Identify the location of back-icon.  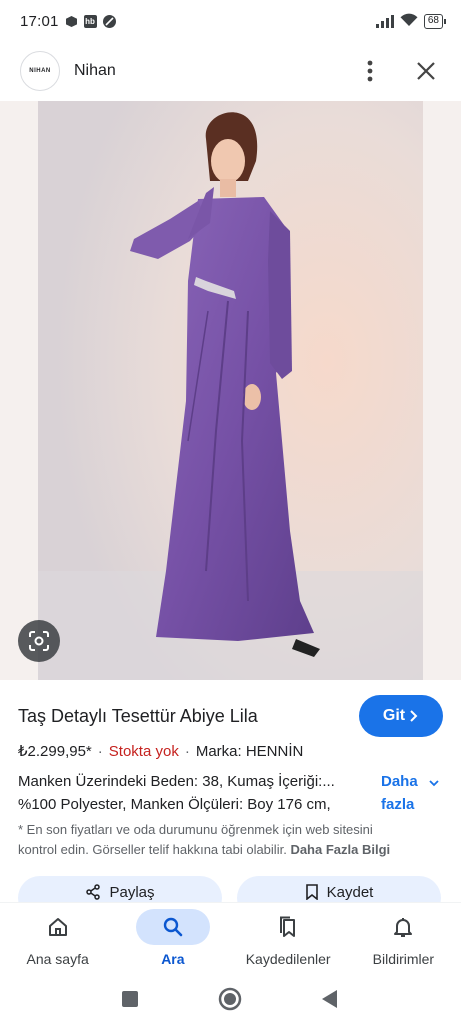
(330, 1001).